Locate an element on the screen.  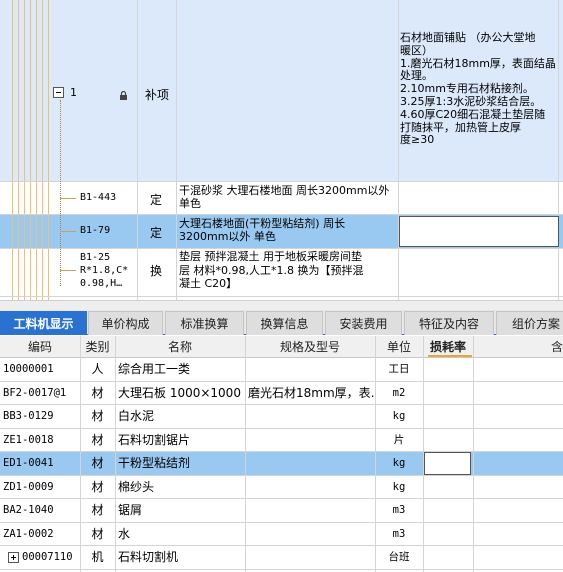
header-unit: 单位 is located at coordinates (399, 347).